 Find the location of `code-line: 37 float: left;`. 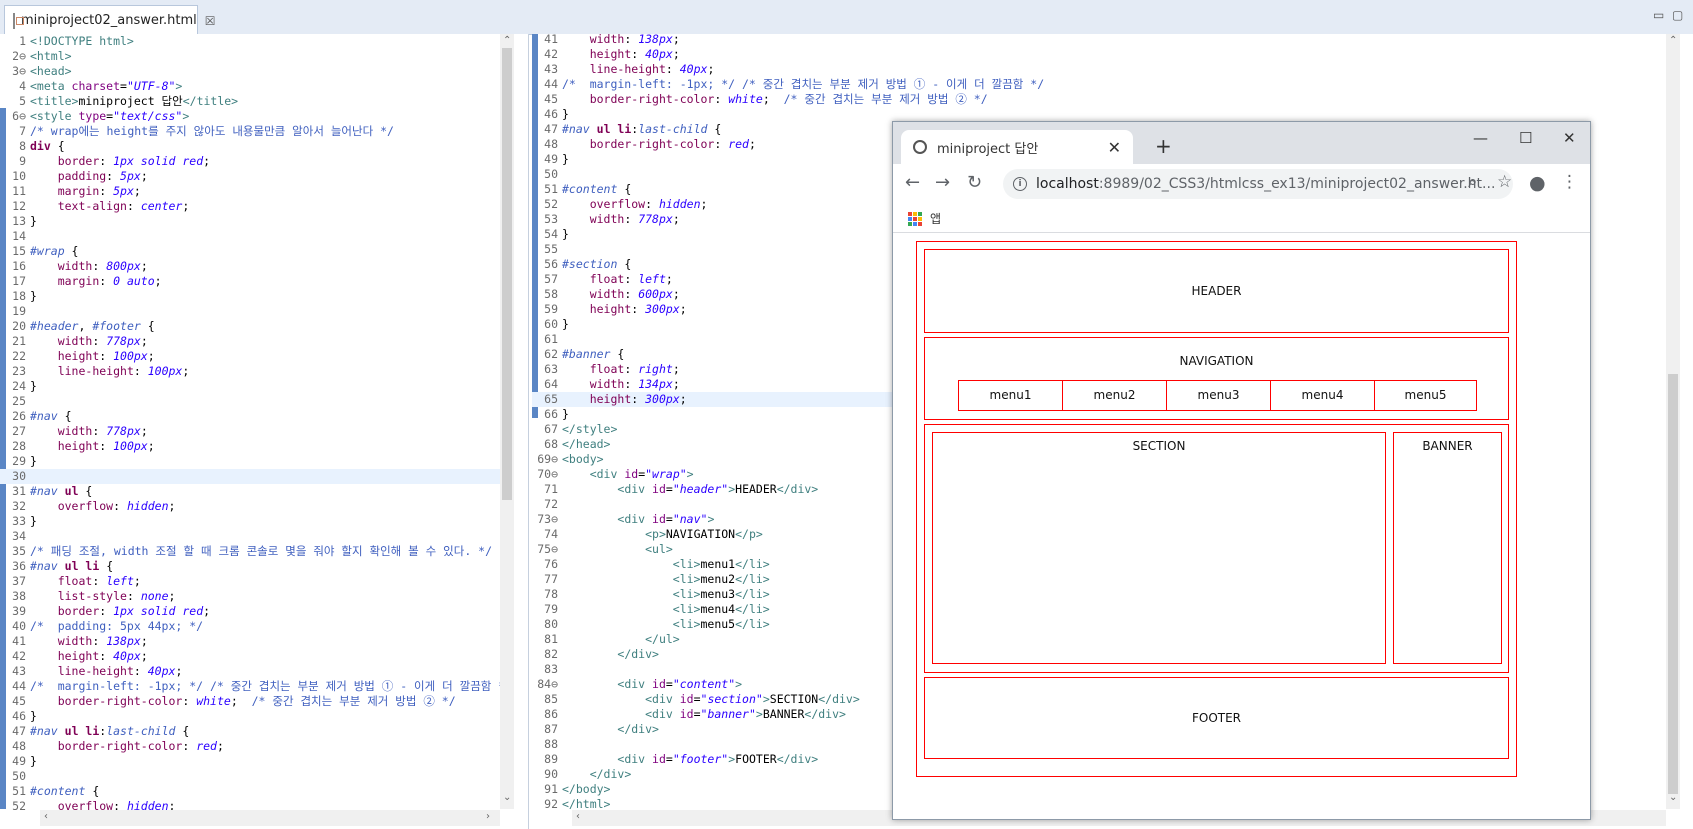

code-line: 37 float: left; is located at coordinates (256, 581).